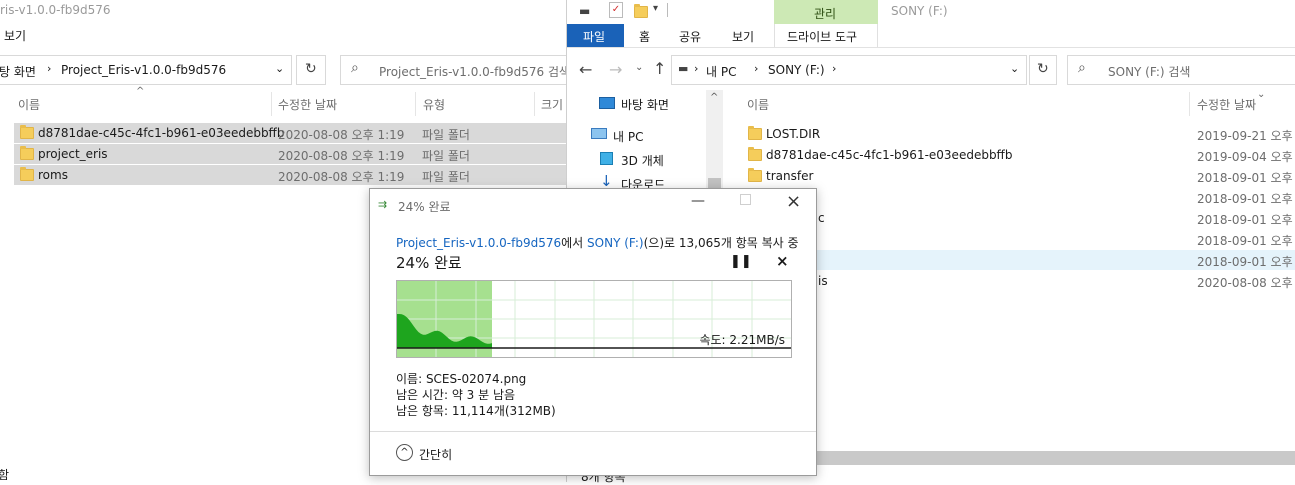 The height and width of the screenshot is (485, 1295). I want to click on forward-button: →, so click(615, 69).